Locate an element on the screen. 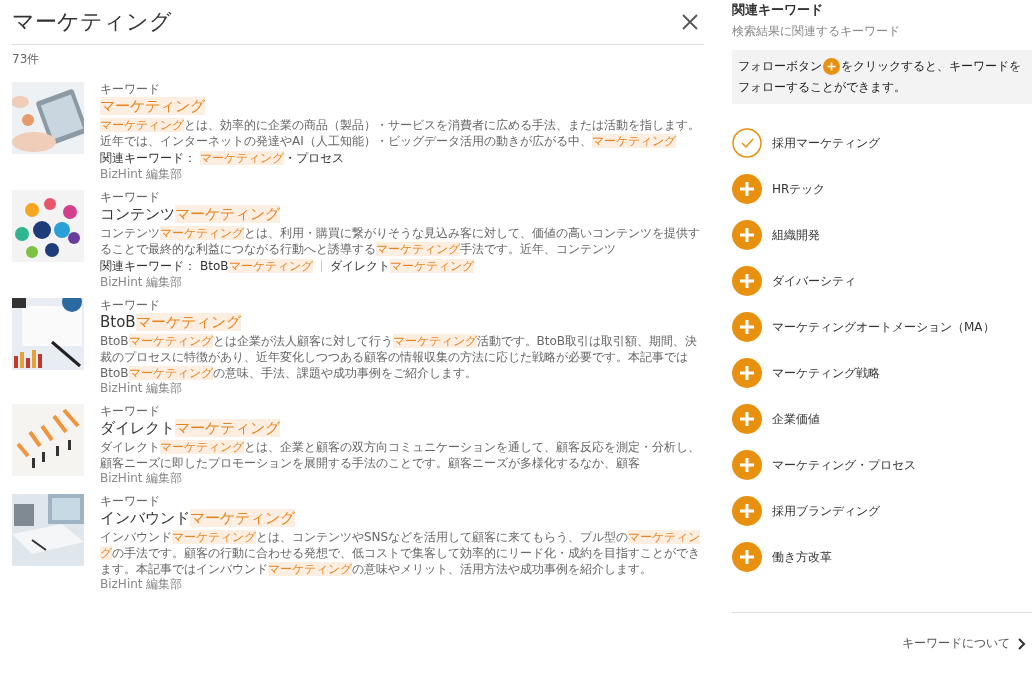 This screenshot has height=675, width=1032. keyword-link: マーケティング・プロセス is located at coordinates (844, 465).